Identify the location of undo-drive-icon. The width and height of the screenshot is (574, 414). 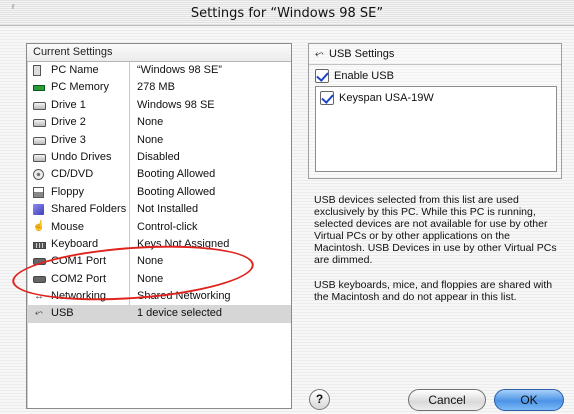
(39, 157).